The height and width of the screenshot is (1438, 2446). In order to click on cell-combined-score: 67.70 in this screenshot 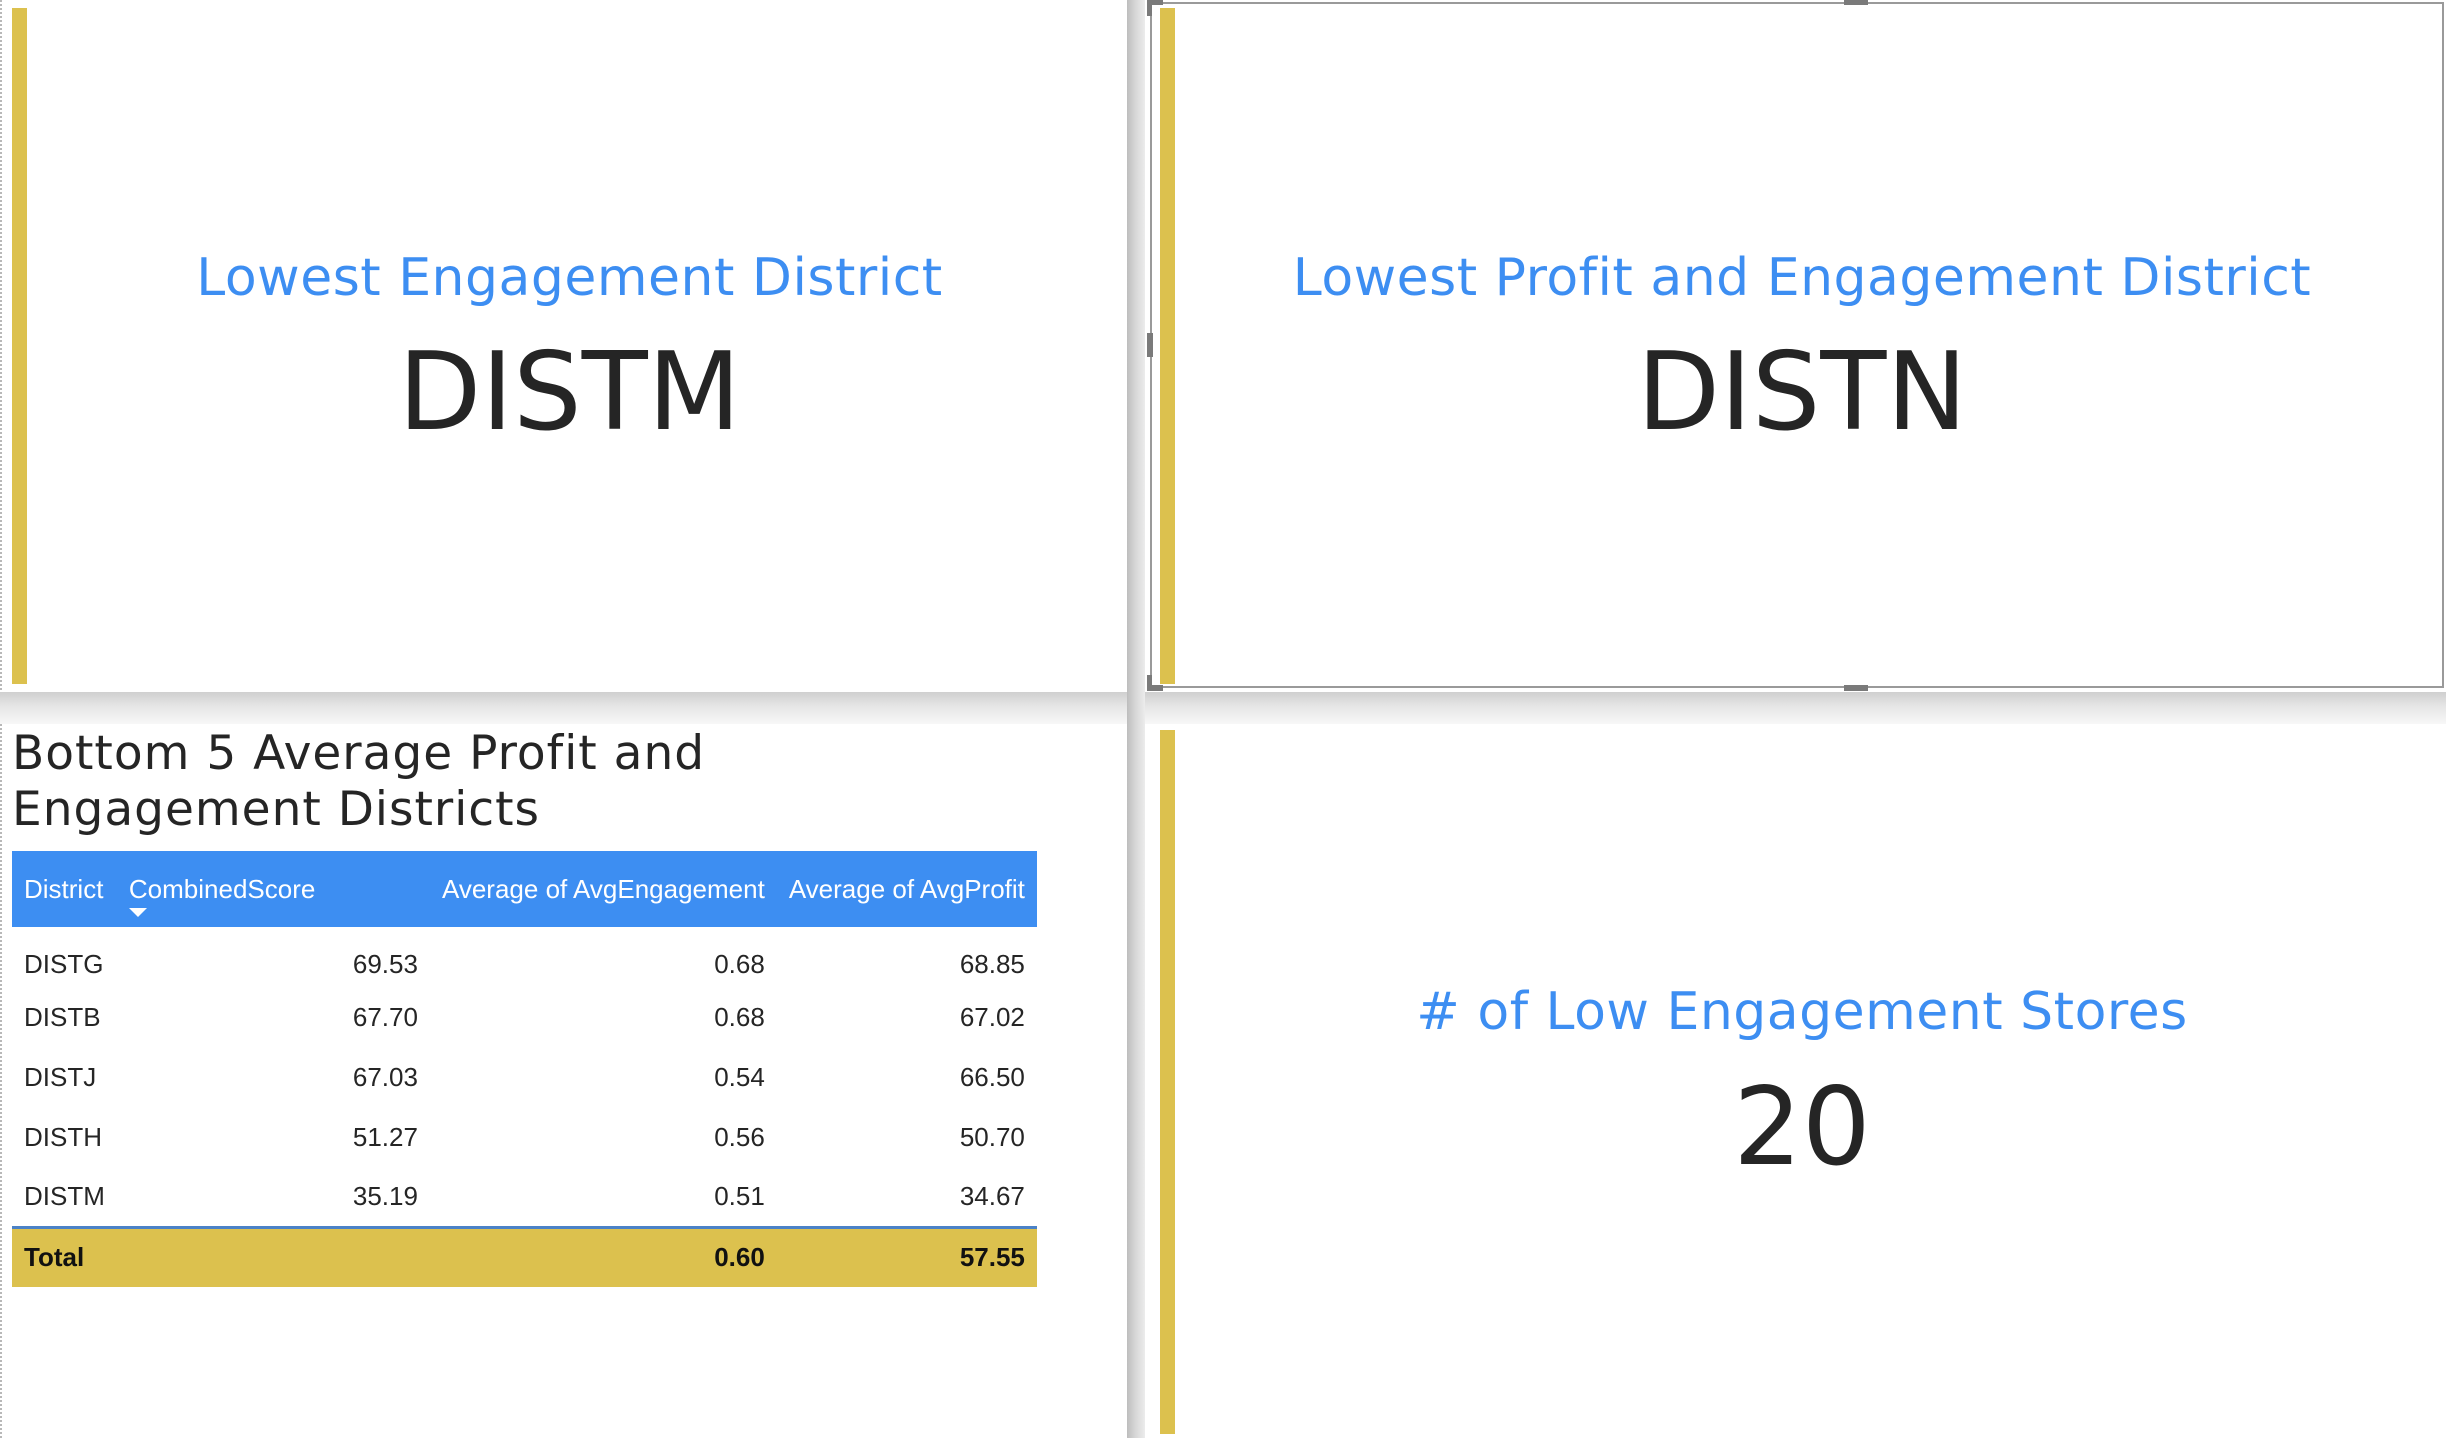, I will do `click(385, 1016)`.